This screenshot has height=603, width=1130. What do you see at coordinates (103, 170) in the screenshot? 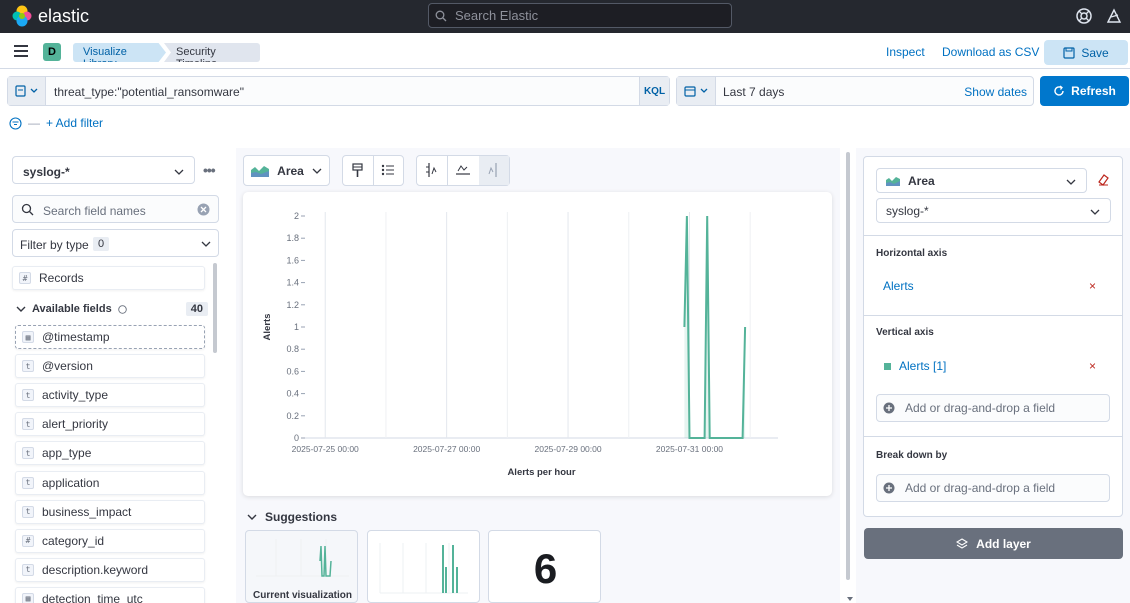
I see `index-pattern-select: syslog-*` at bounding box center [103, 170].